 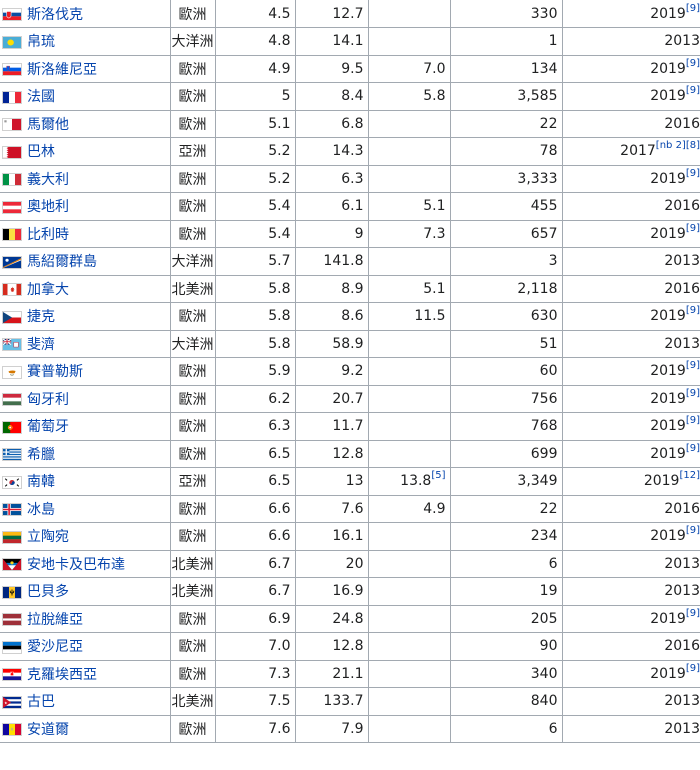 I want to click on country-link: 加拿大, so click(x=48, y=290).